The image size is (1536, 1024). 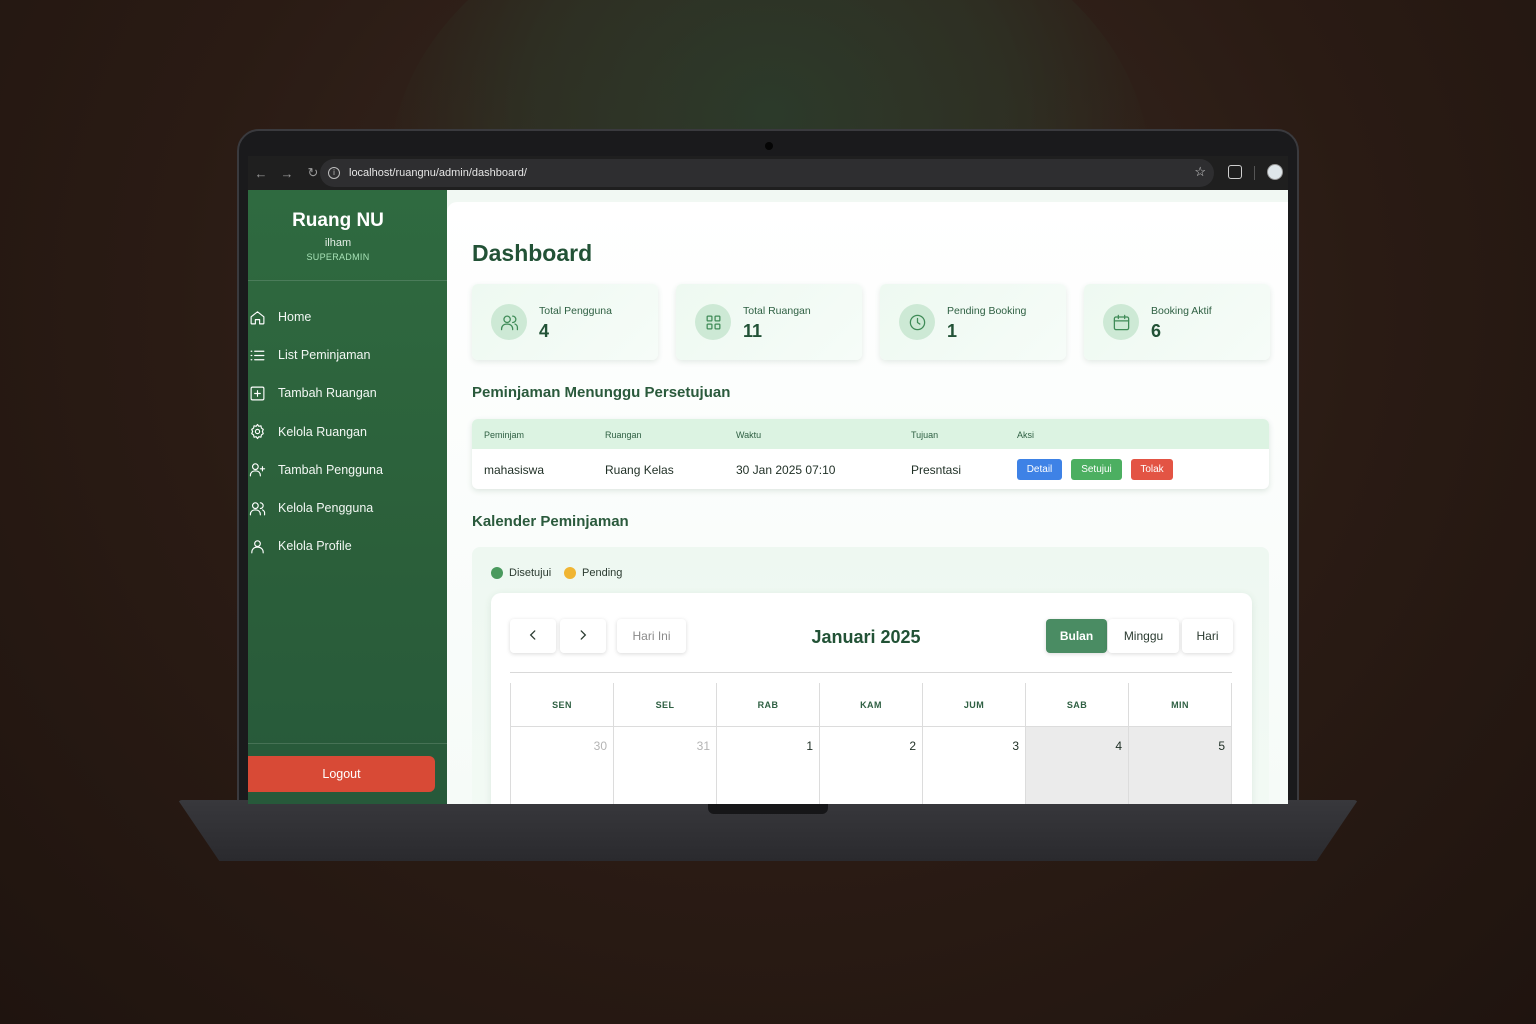 I want to click on day-header: KAM, so click(x=871, y=704).